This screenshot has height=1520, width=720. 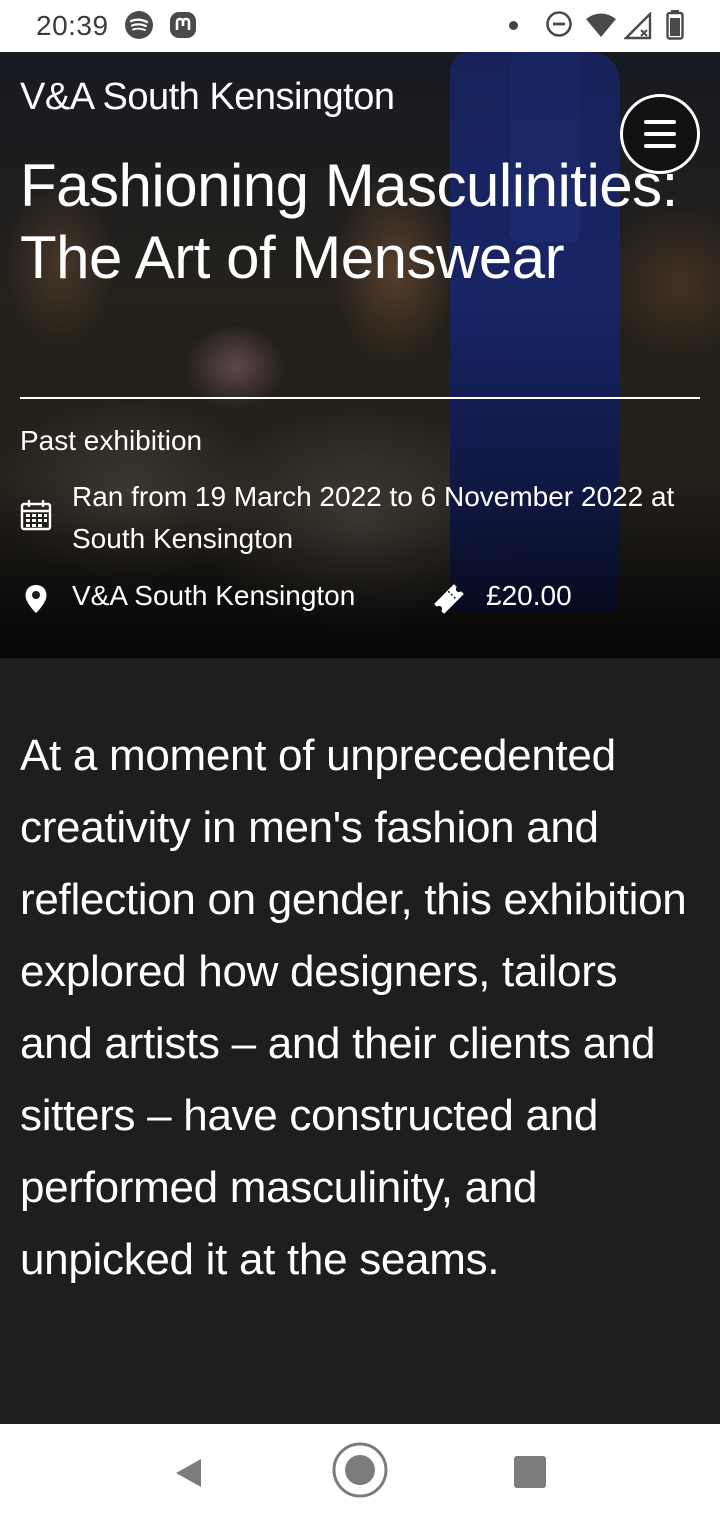 I want to click on ticket-icon, so click(x=449, y=599).